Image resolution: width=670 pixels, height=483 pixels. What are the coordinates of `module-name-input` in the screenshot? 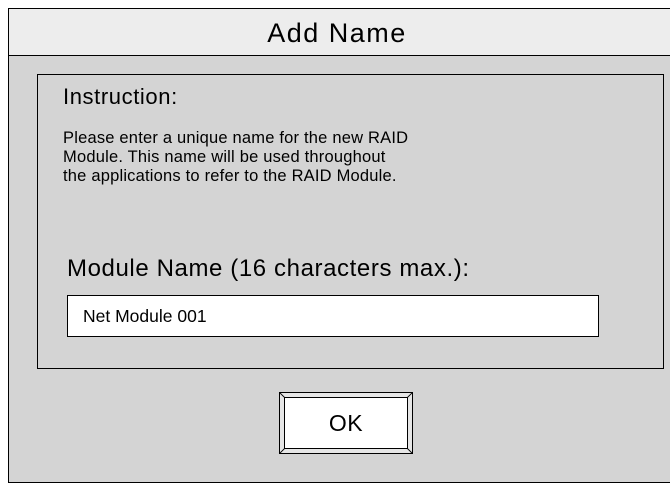 It's located at (333, 316).